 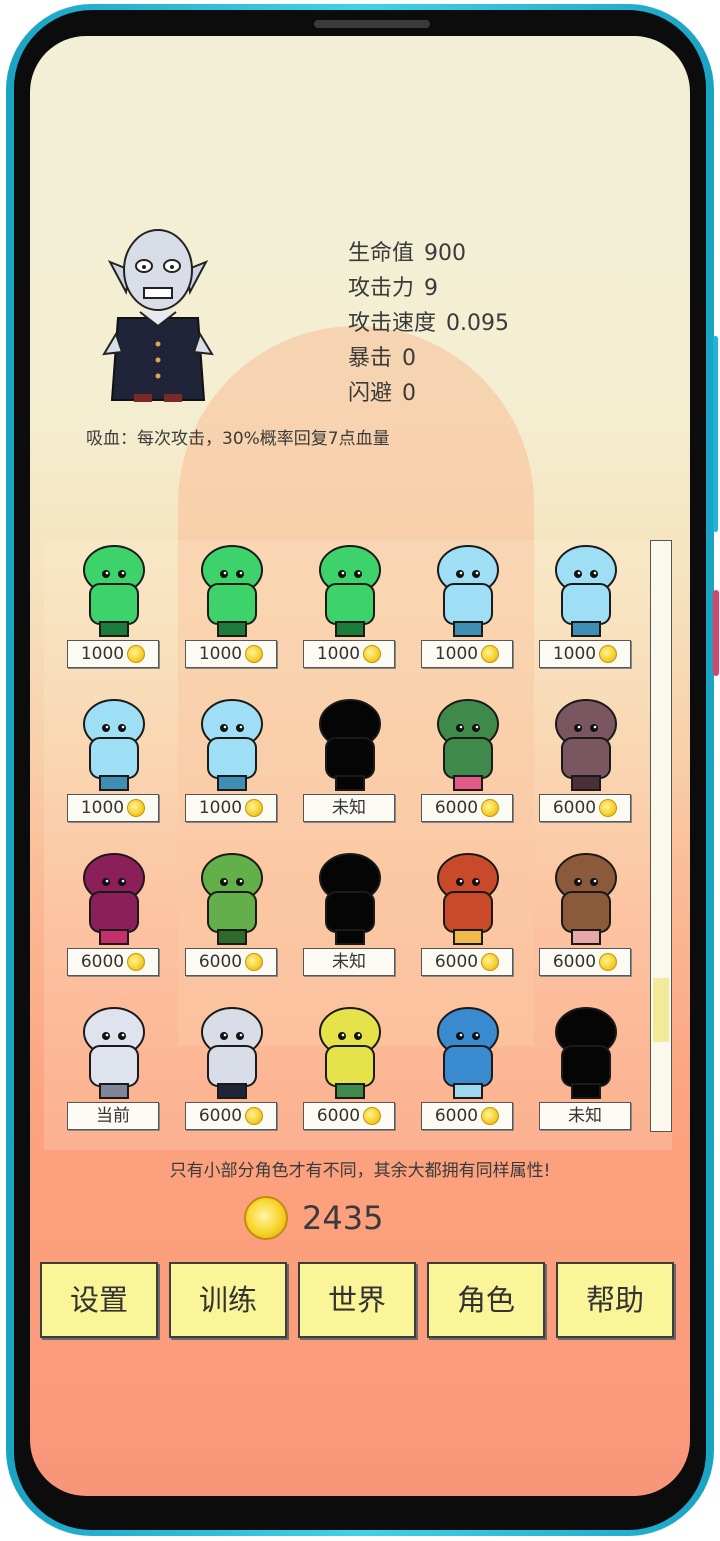 I want to click on stat-crit-value: 0, so click(x=409, y=358).